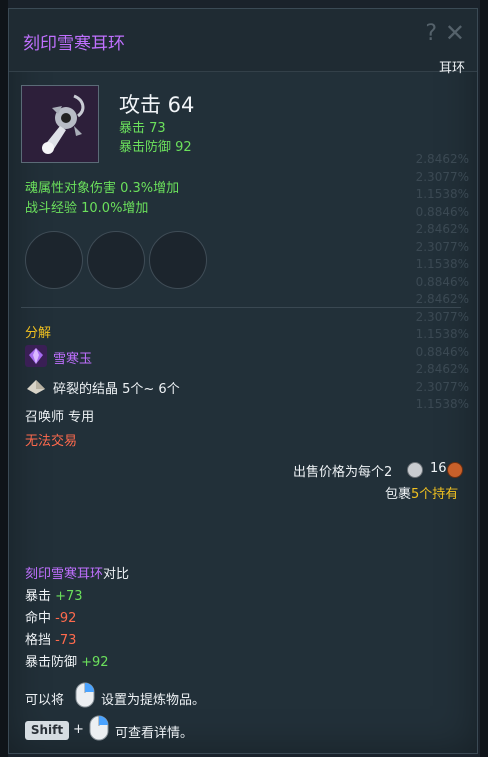  What do you see at coordinates (153, 700) in the screenshot?
I see `hint-refine-suffix: 设置为提炼物品。` at bounding box center [153, 700].